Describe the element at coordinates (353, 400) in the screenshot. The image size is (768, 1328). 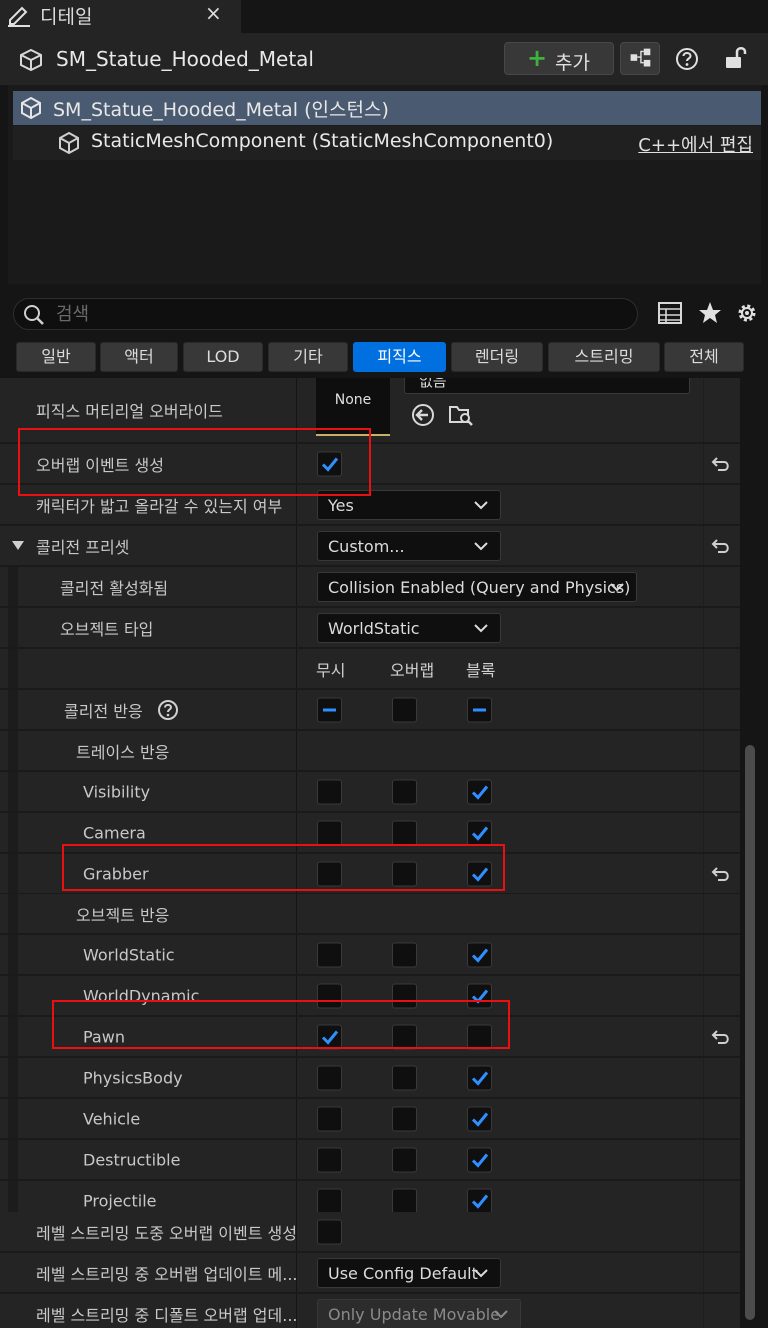
I see `thumbnail-label: None` at that location.